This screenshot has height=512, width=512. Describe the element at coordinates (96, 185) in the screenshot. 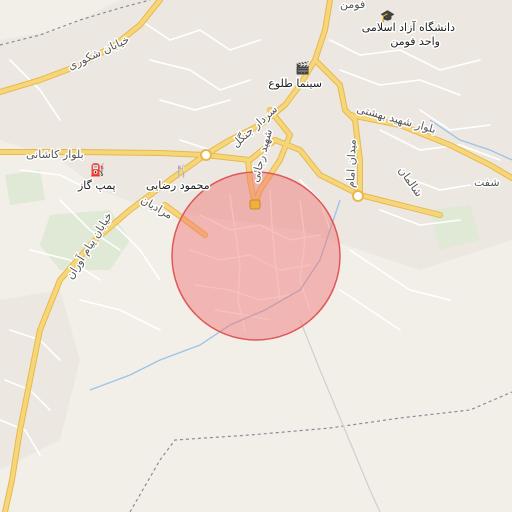

I see `label-gas-station: پمپ گاز` at that location.